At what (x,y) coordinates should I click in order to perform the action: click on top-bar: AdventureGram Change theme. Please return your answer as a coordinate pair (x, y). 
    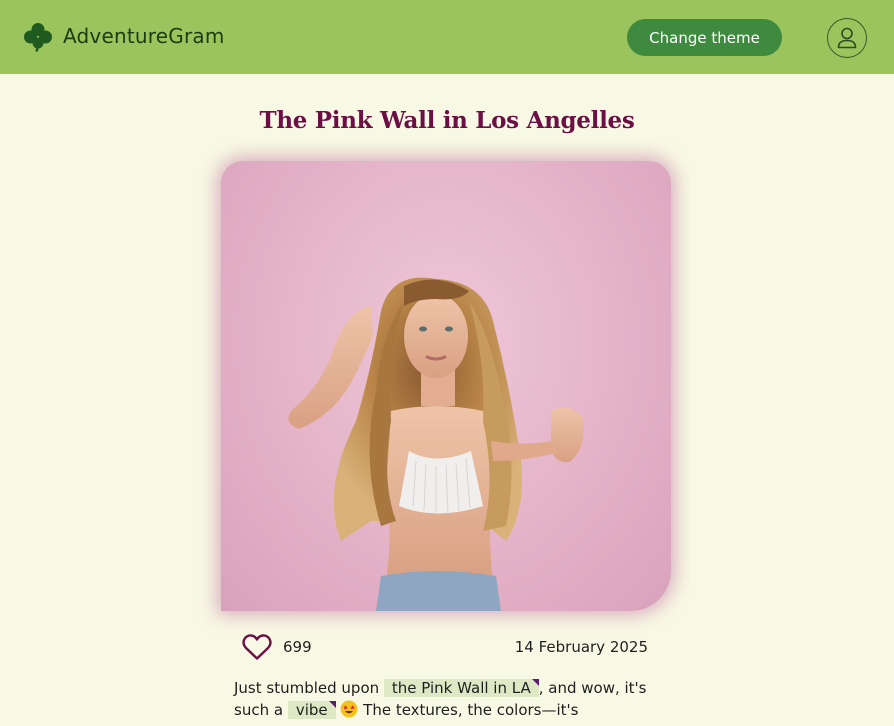
    Looking at the image, I should click on (447, 37).